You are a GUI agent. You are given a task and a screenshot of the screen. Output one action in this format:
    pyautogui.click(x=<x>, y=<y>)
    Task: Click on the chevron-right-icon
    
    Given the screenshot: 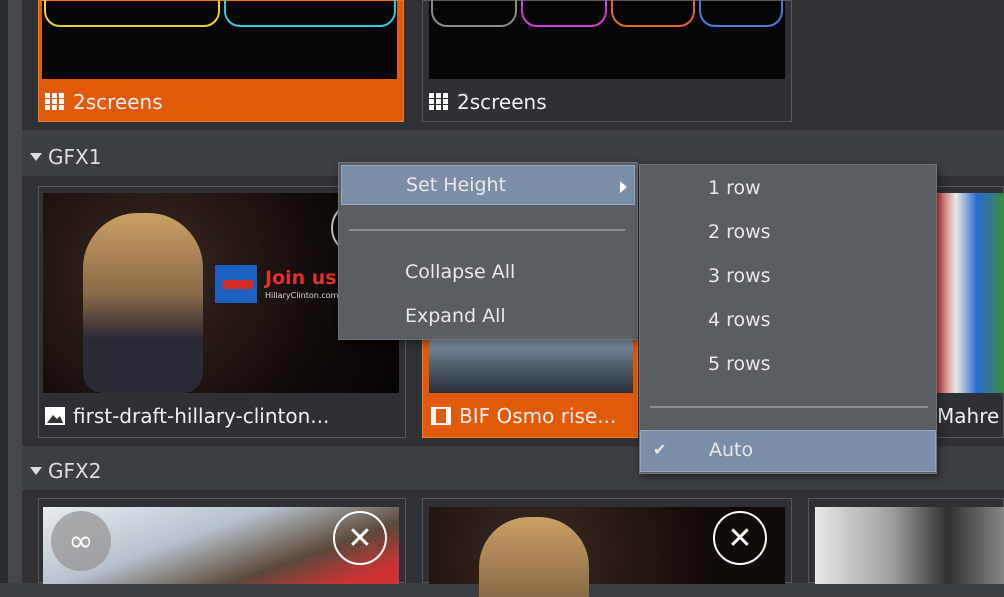 What is the action you would take?
    pyautogui.click(x=623, y=187)
    